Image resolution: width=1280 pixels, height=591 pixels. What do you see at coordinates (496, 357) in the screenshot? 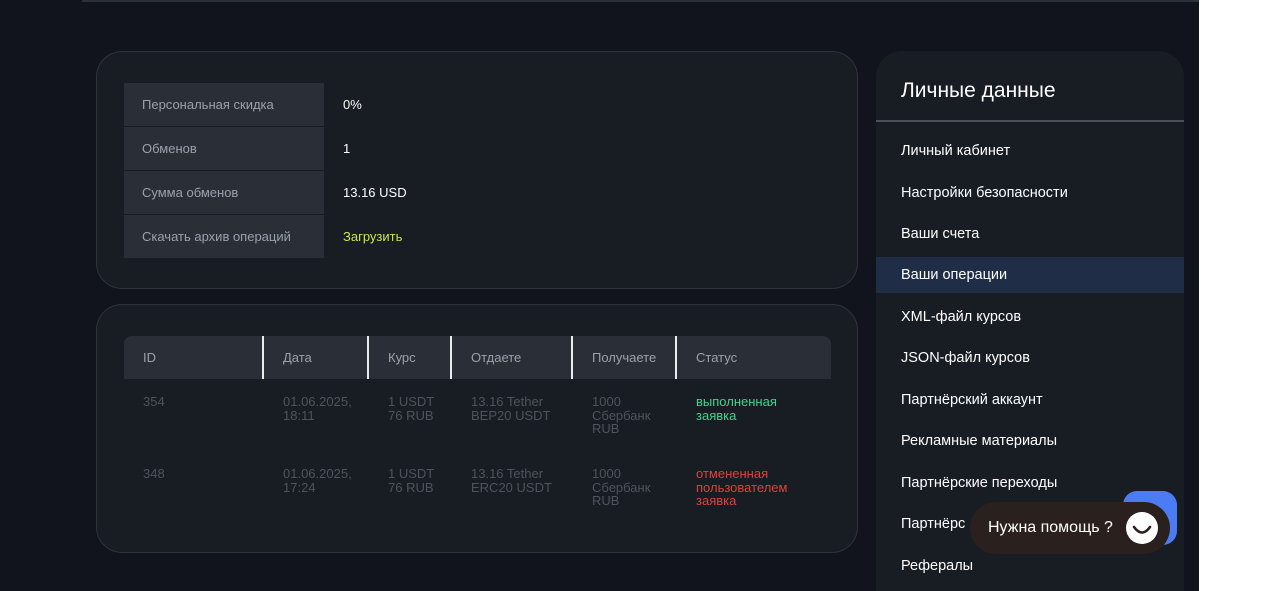
I see `column-header-give: Отдаете` at bounding box center [496, 357].